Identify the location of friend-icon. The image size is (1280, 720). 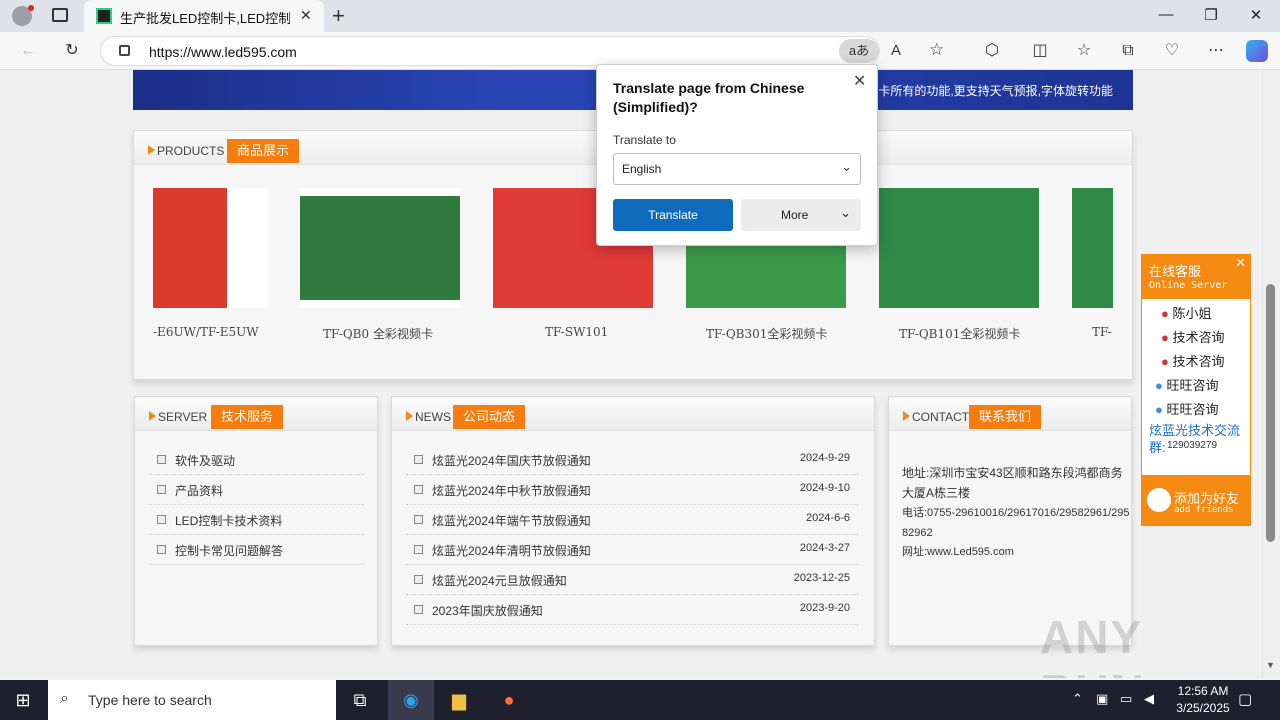
(1159, 500).